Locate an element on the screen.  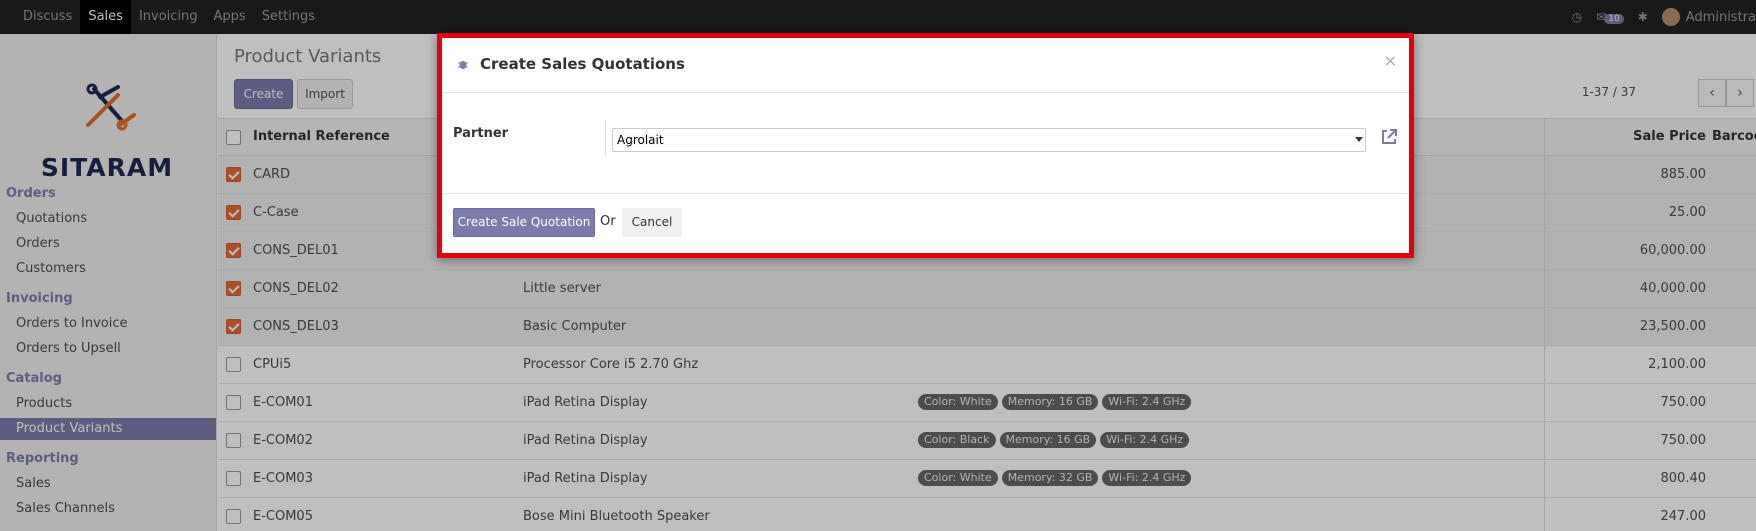
dialog-header: Create Sales Quotations × is located at coordinates (925, 65).